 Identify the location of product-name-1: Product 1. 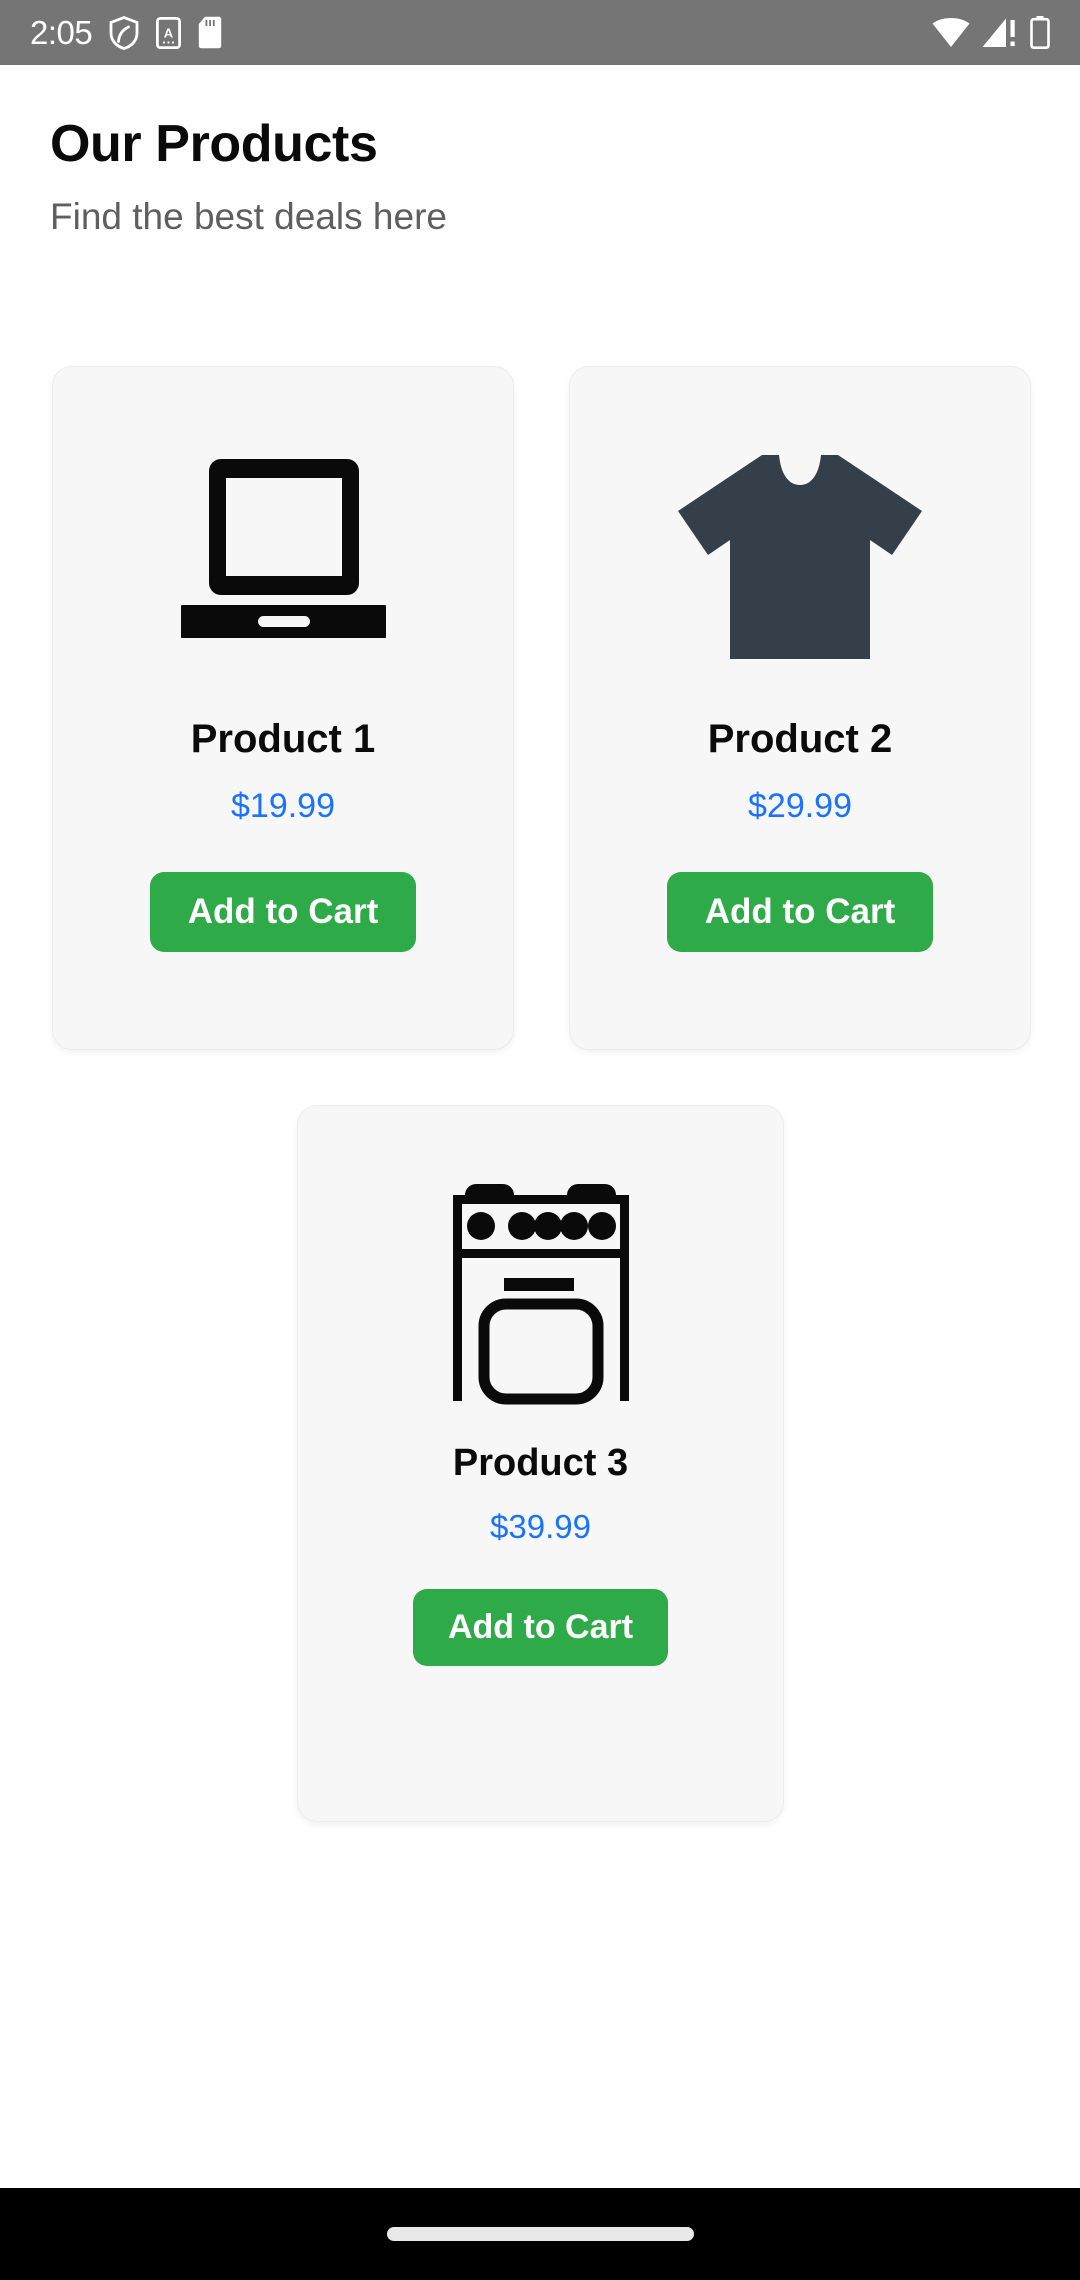
(283, 739).